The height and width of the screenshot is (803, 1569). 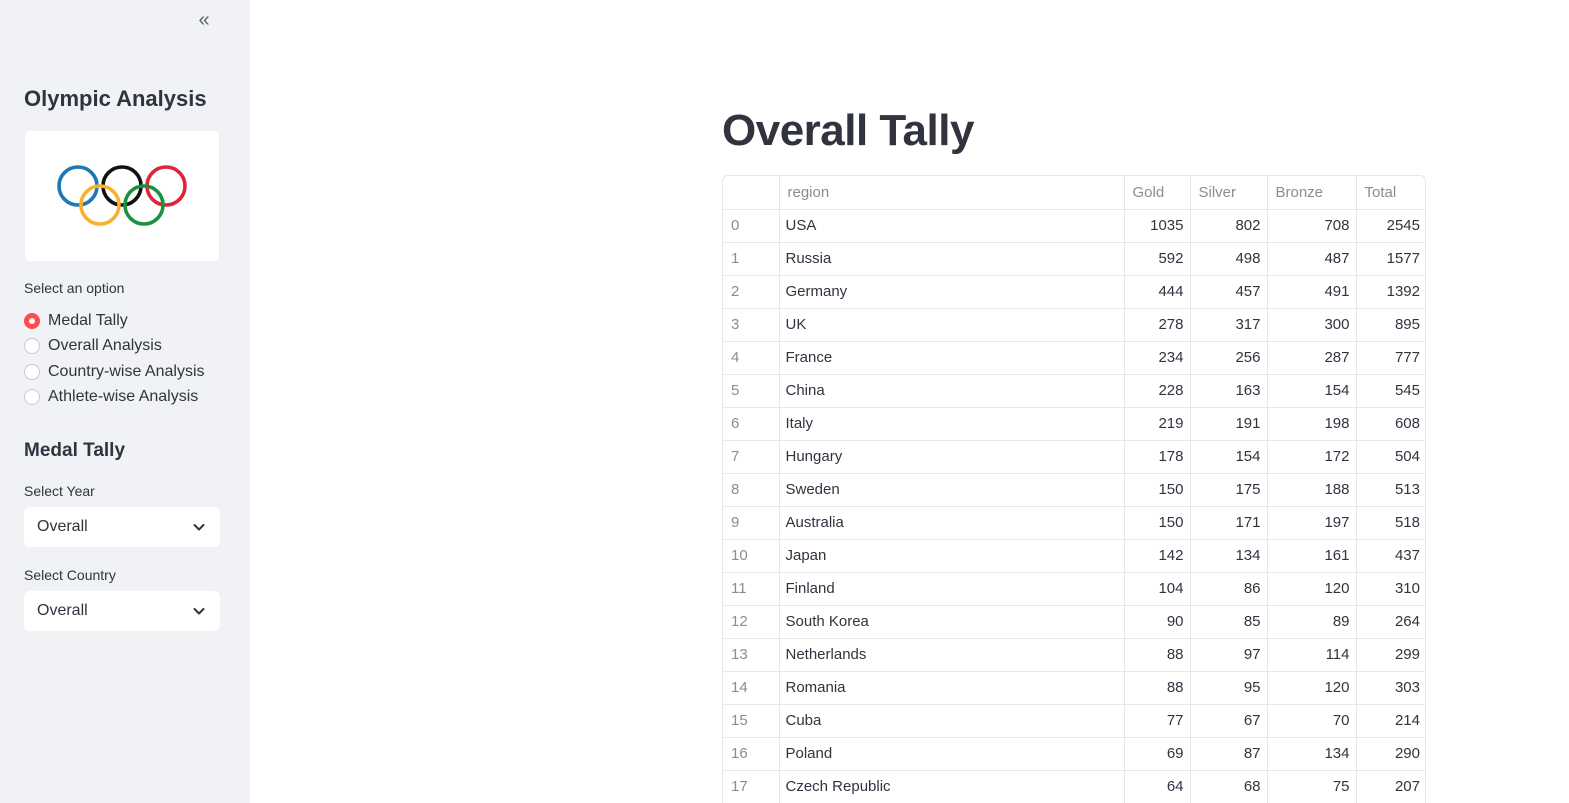 I want to click on cell-gold: 90, so click(x=1157, y=622).